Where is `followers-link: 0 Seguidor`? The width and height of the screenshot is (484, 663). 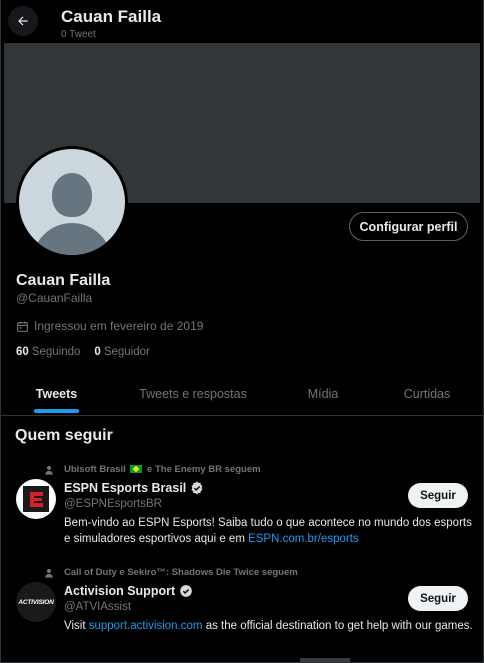
followers-link: 0 Seguidor is located at coordinates (121, 352).